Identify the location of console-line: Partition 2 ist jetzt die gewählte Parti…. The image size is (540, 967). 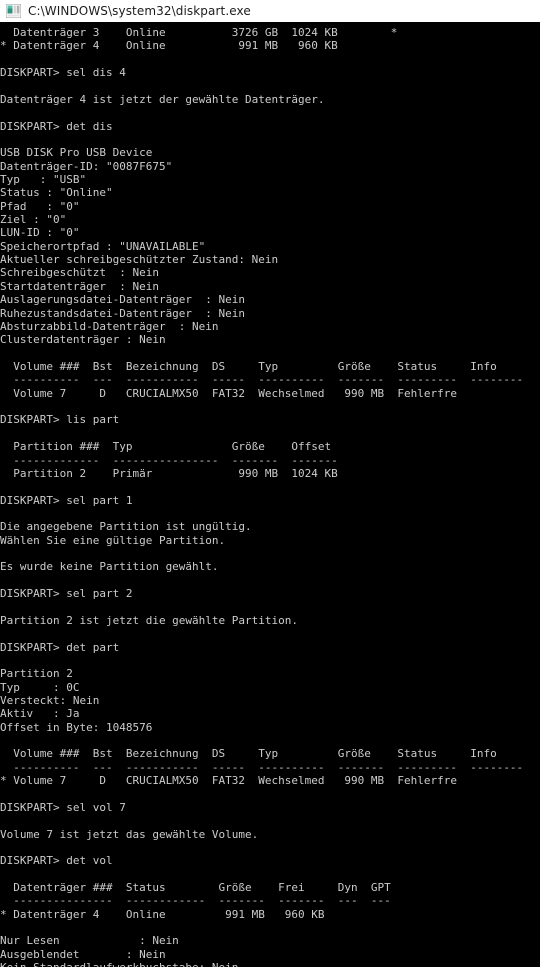
(149, 620).